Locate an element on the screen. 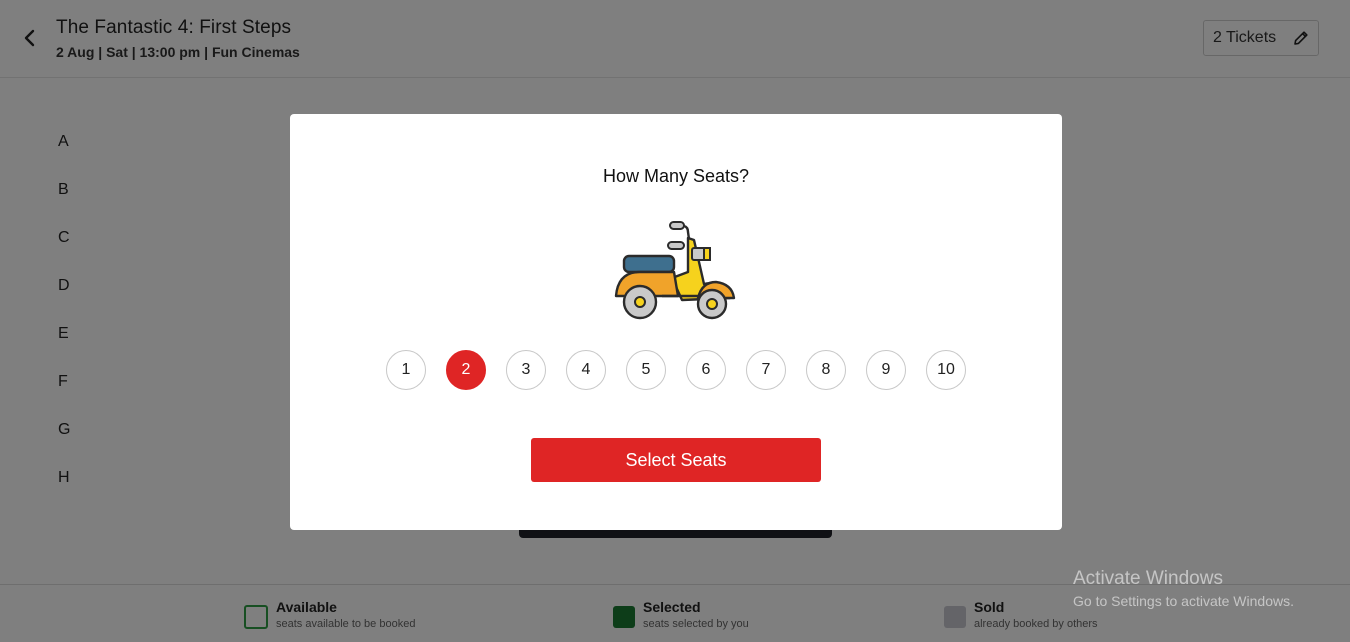 This screenshot has height=642, width=1350. scooter-icon is located at coordinates (675, 270).